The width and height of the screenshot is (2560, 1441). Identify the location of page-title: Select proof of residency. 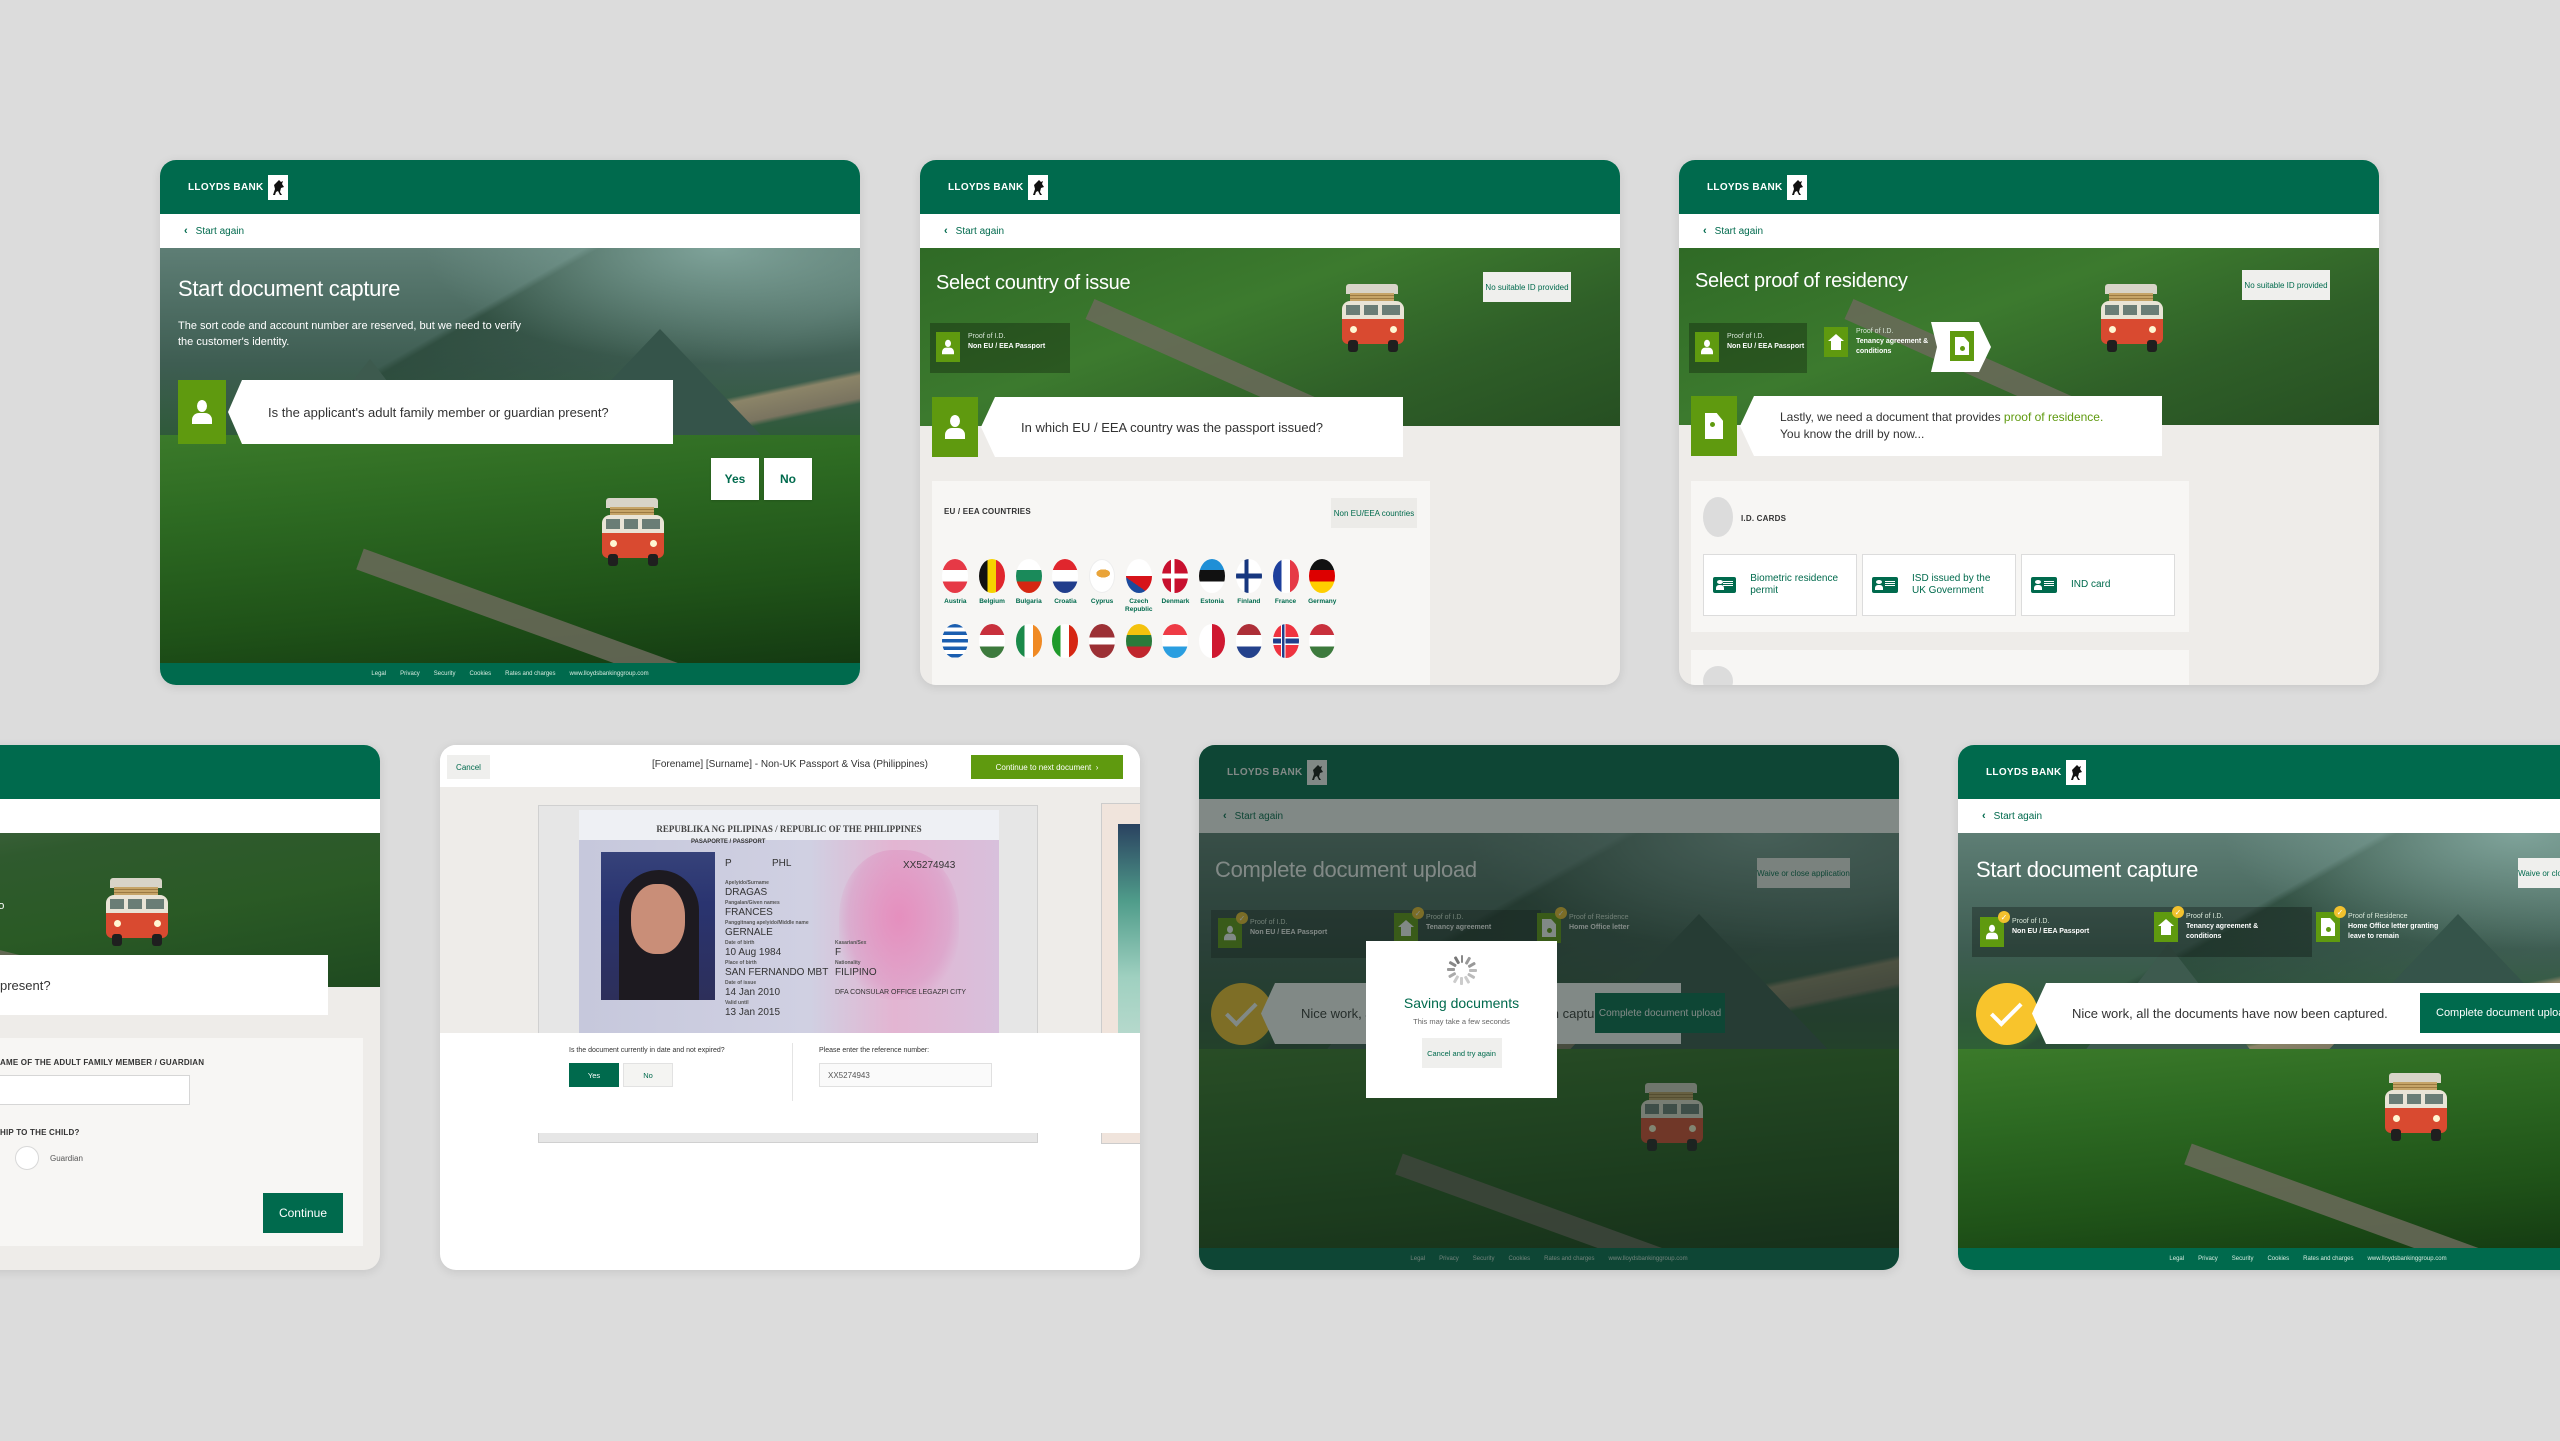
(1801, 281).